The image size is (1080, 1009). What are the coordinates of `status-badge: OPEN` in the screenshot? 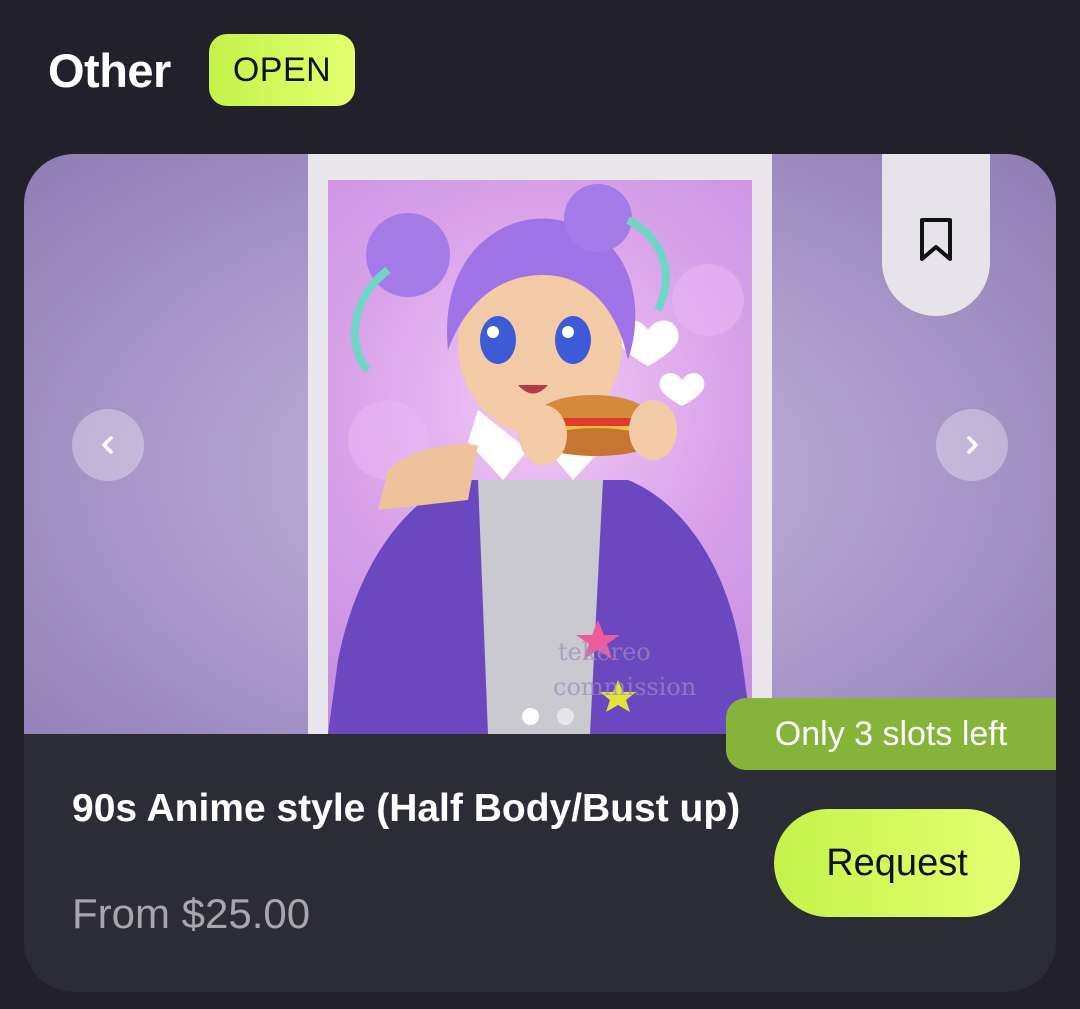 It's located at (282, 70).